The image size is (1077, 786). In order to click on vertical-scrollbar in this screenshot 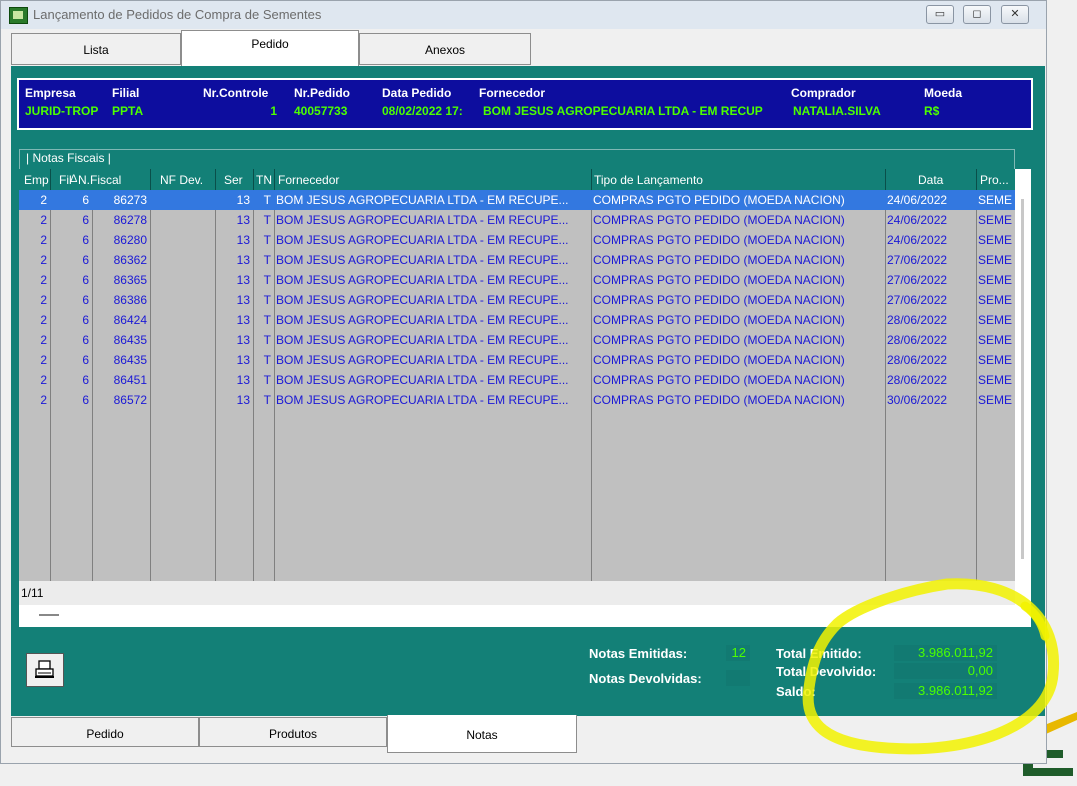, I will do `click(1023, 387)`.